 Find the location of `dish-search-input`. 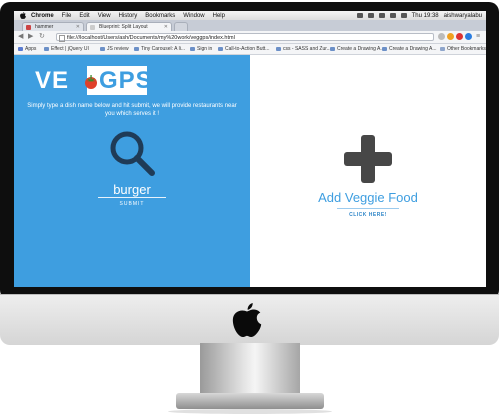

dish-search-input is located at coordinates (132, 189).